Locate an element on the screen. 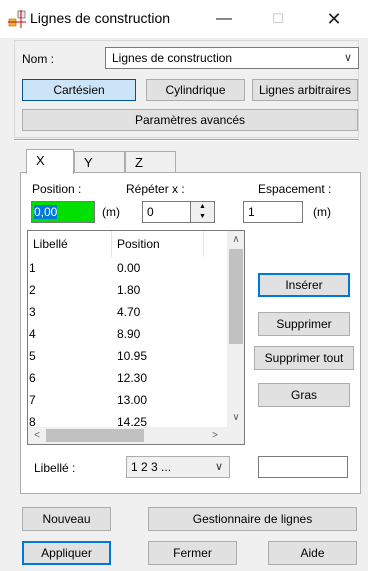  spacing-unit: (m) is located at coordinates (322, 212).